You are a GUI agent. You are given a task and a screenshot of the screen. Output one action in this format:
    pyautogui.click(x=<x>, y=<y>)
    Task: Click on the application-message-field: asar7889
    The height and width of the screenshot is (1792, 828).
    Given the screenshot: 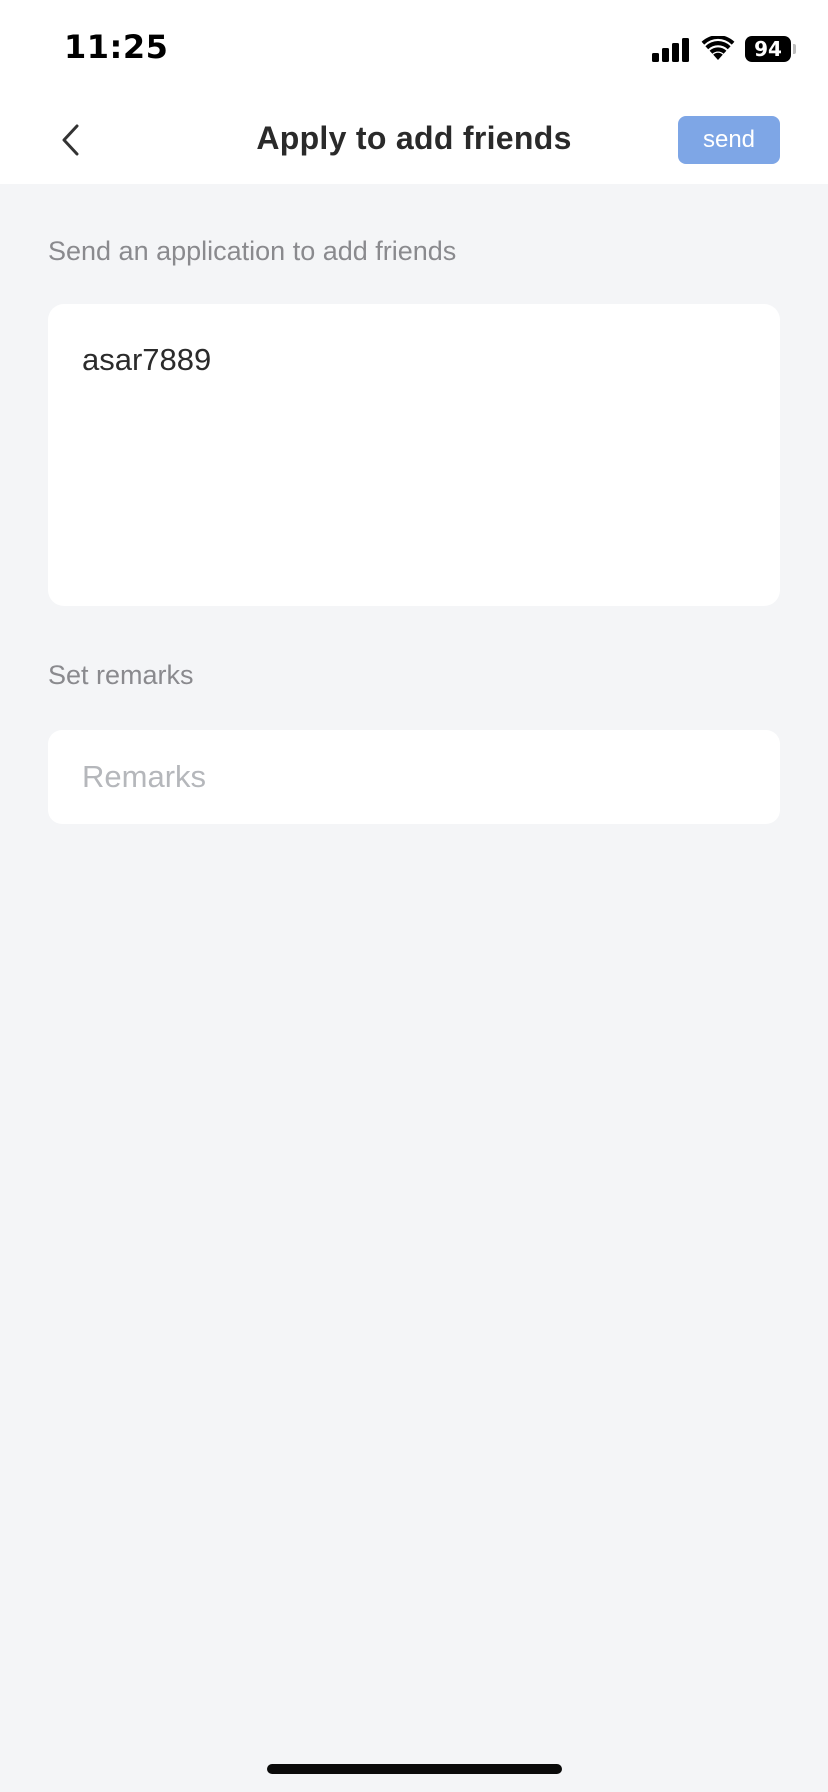 What is the action you would take?
    pyautogui.click(x=414, y=455)
    